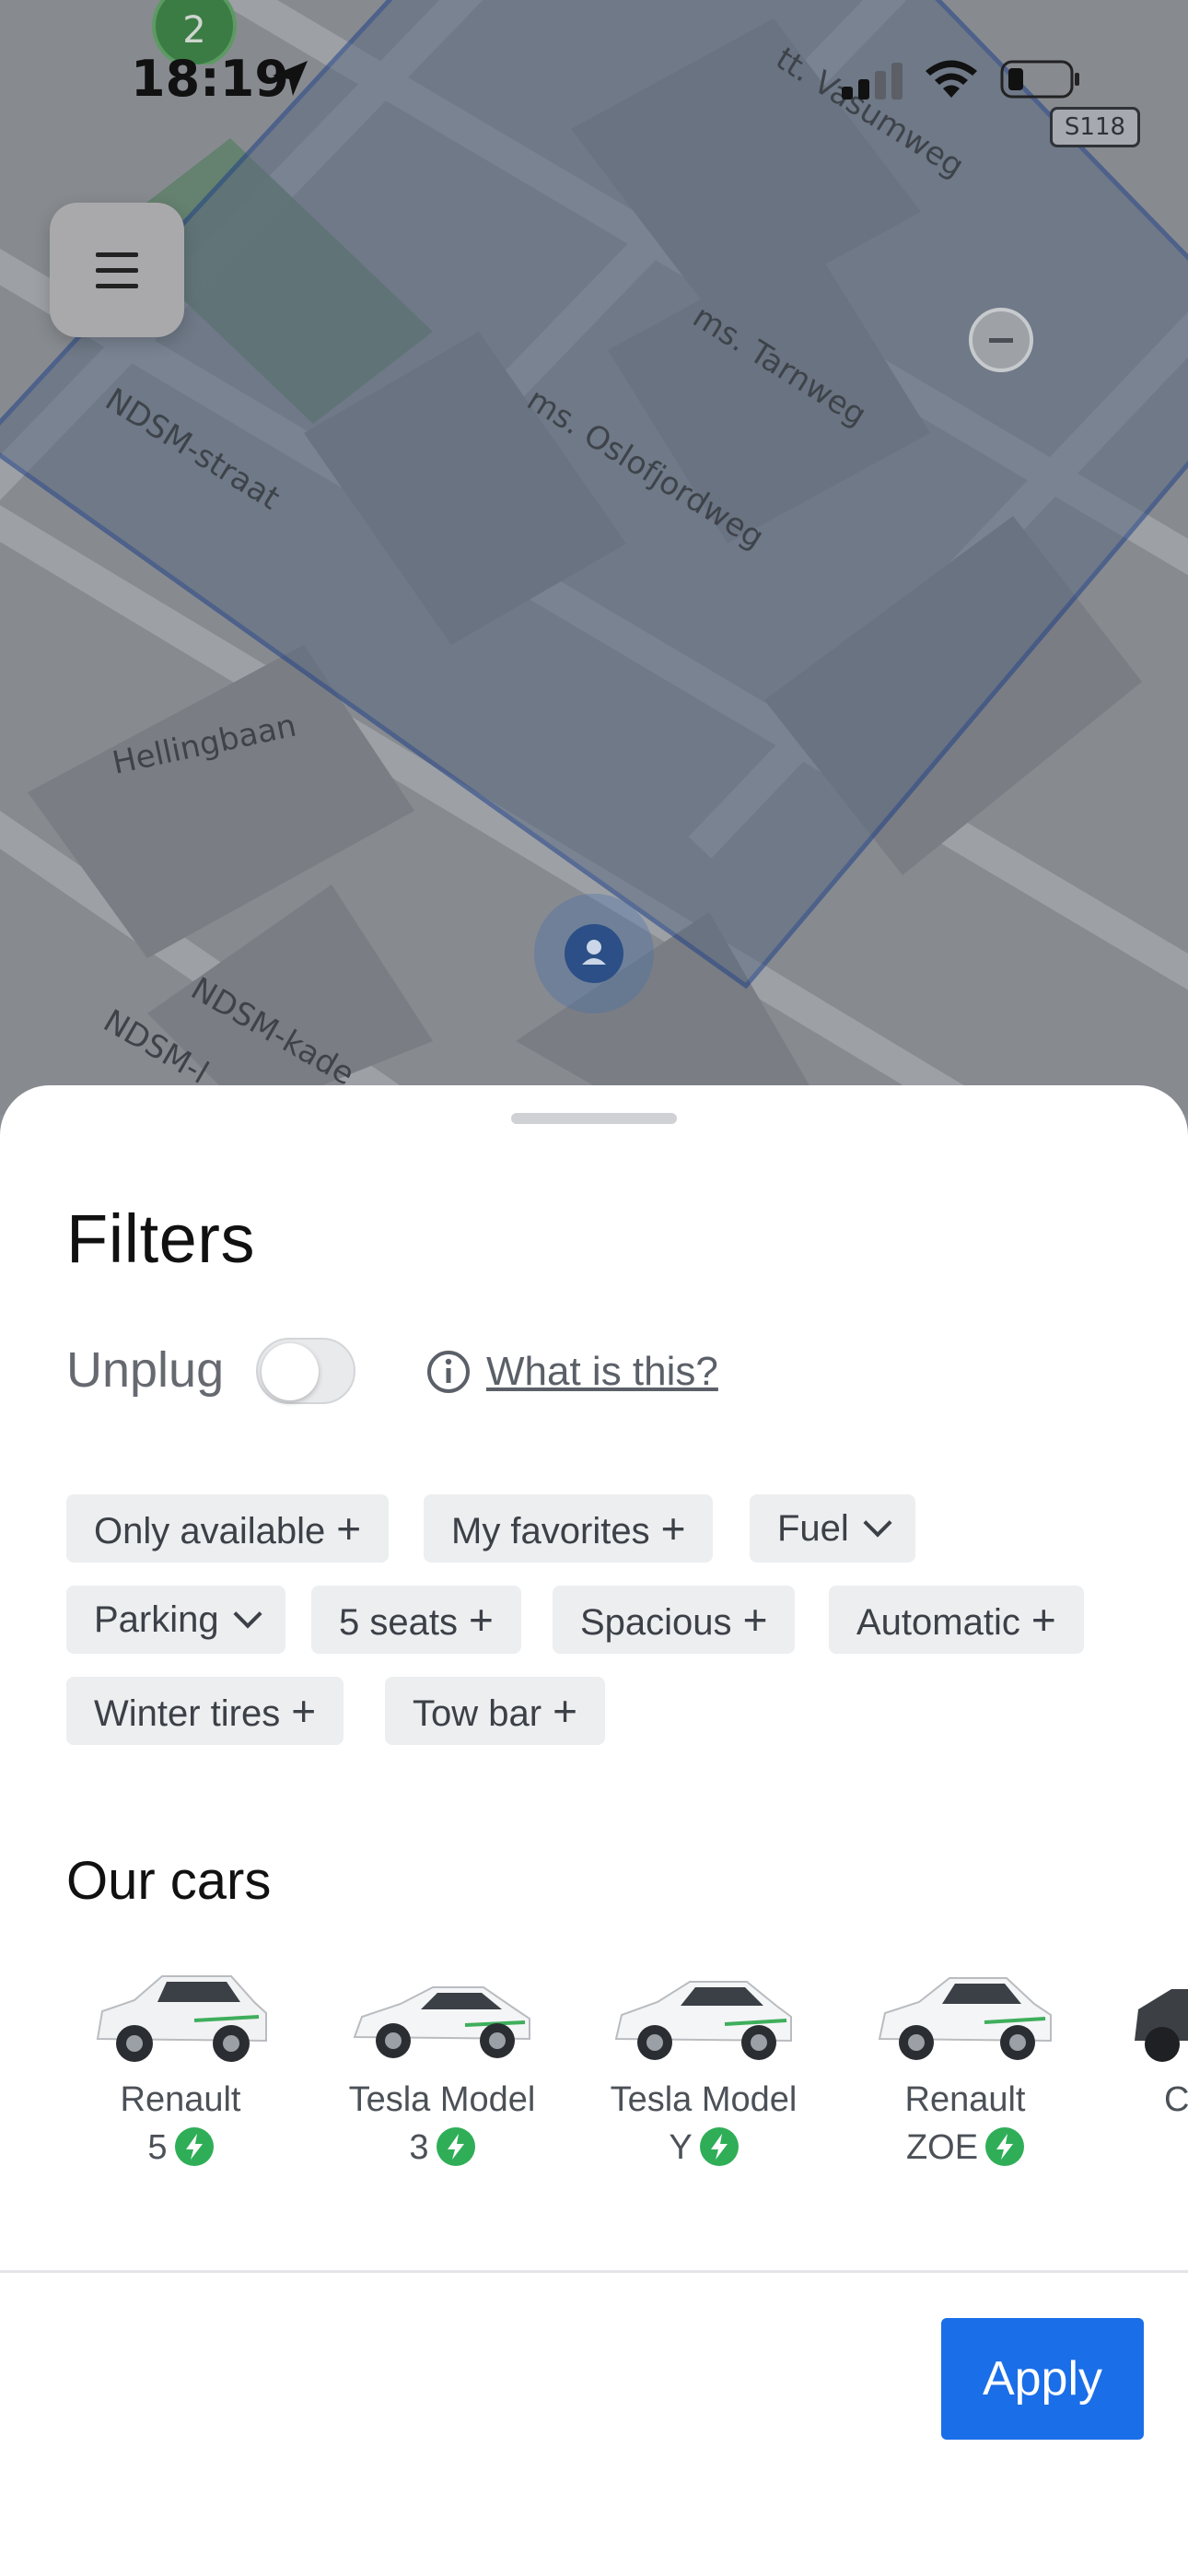 This screenshot has width=1188, height=2576. I want to click on chip-automatic: Automatic +, so click(956, 1620).